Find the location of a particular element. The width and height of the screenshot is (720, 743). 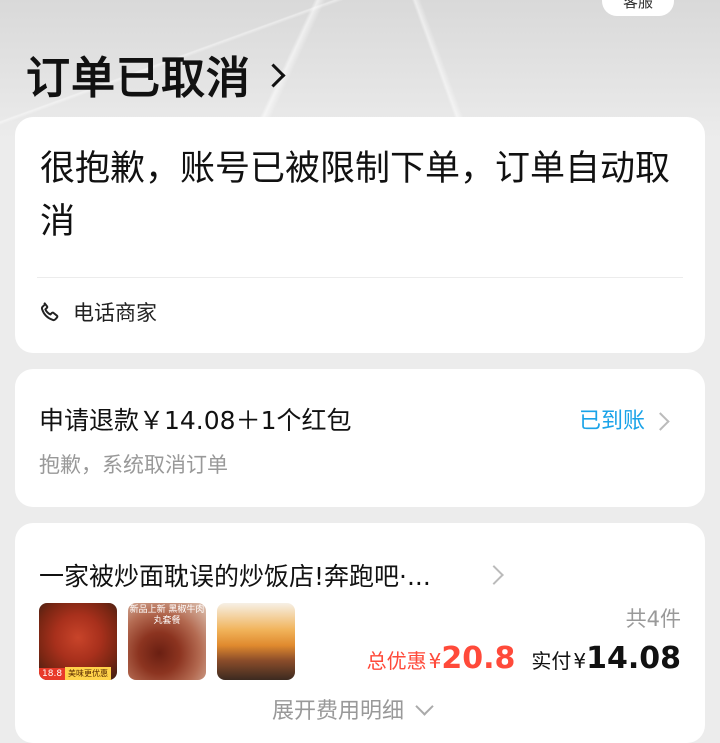

item-count: 共4件 is located at coordinates (653, 619).